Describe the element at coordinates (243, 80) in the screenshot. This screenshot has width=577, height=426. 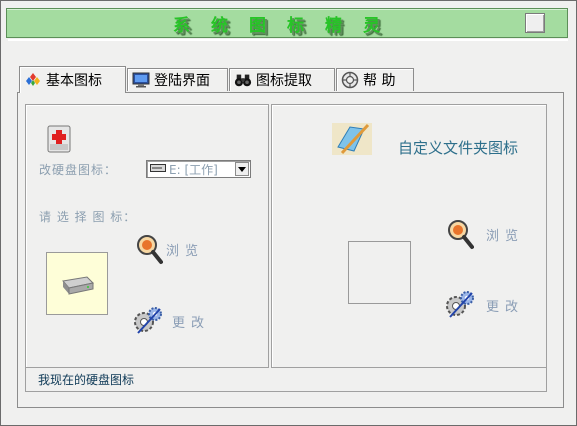
I see `binoculars-icon` at that location.